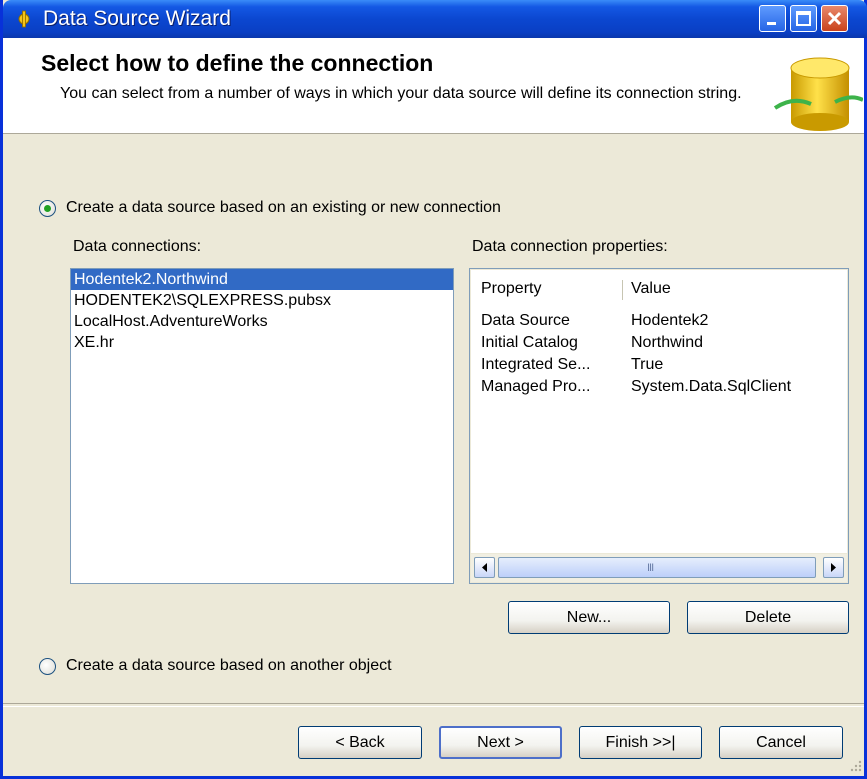  What do you see at coordinates (570, 246) in the screenshot?
I see `properties-label: Data connection properties:` at bounding box center [570, 246].